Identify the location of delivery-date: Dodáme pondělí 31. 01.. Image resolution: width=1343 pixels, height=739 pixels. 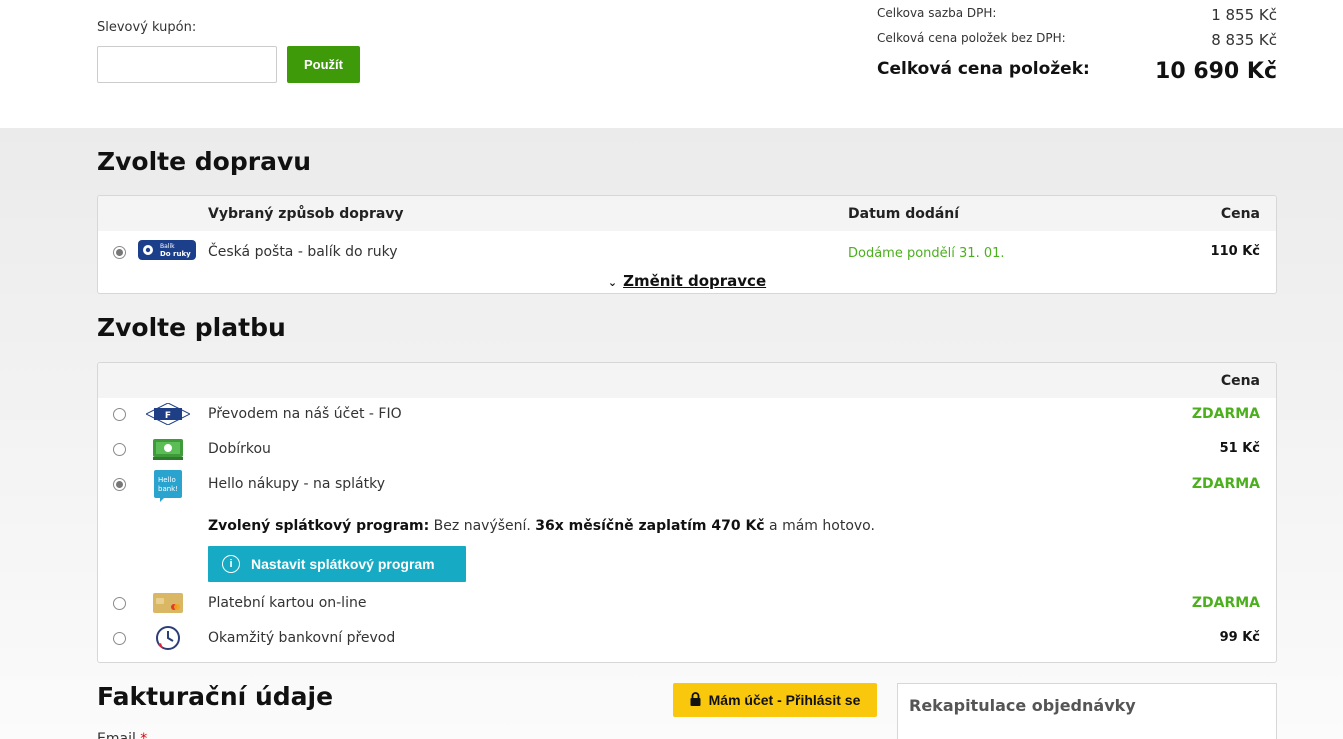
(926, 253).